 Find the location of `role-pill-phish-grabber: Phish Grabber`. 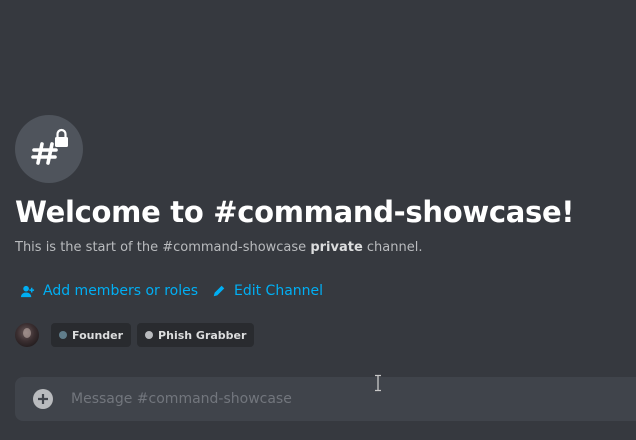

role-pill-phish-grabber: Phish Grabber is located at coordinates (196, 335).